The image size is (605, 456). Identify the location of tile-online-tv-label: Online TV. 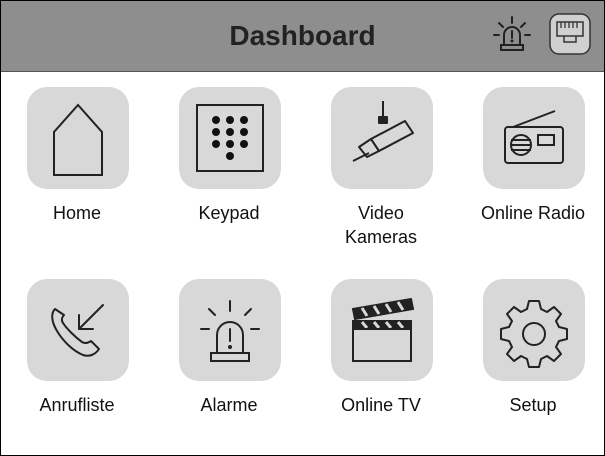
(381, 405).